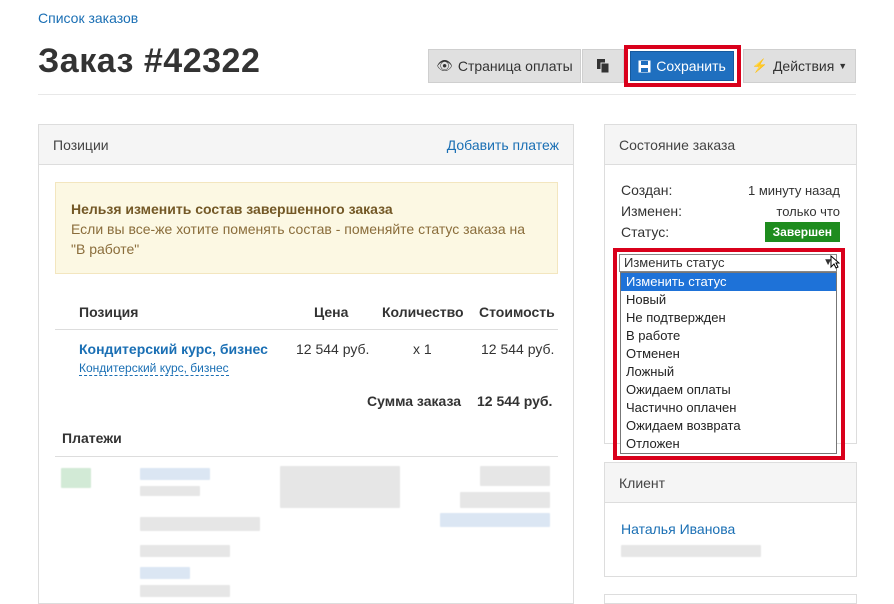  I want to click on row-quantity: x 1, so click(422, 349).